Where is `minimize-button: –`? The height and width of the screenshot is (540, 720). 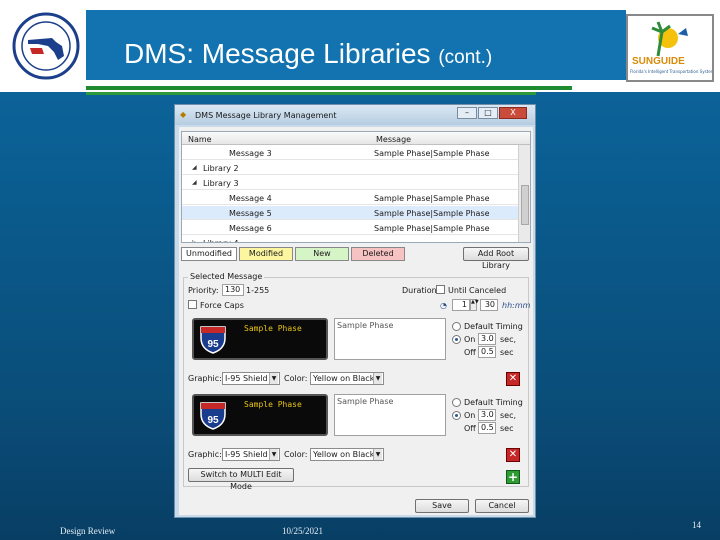
minimize-button: – is located at coordinates (467, 113).